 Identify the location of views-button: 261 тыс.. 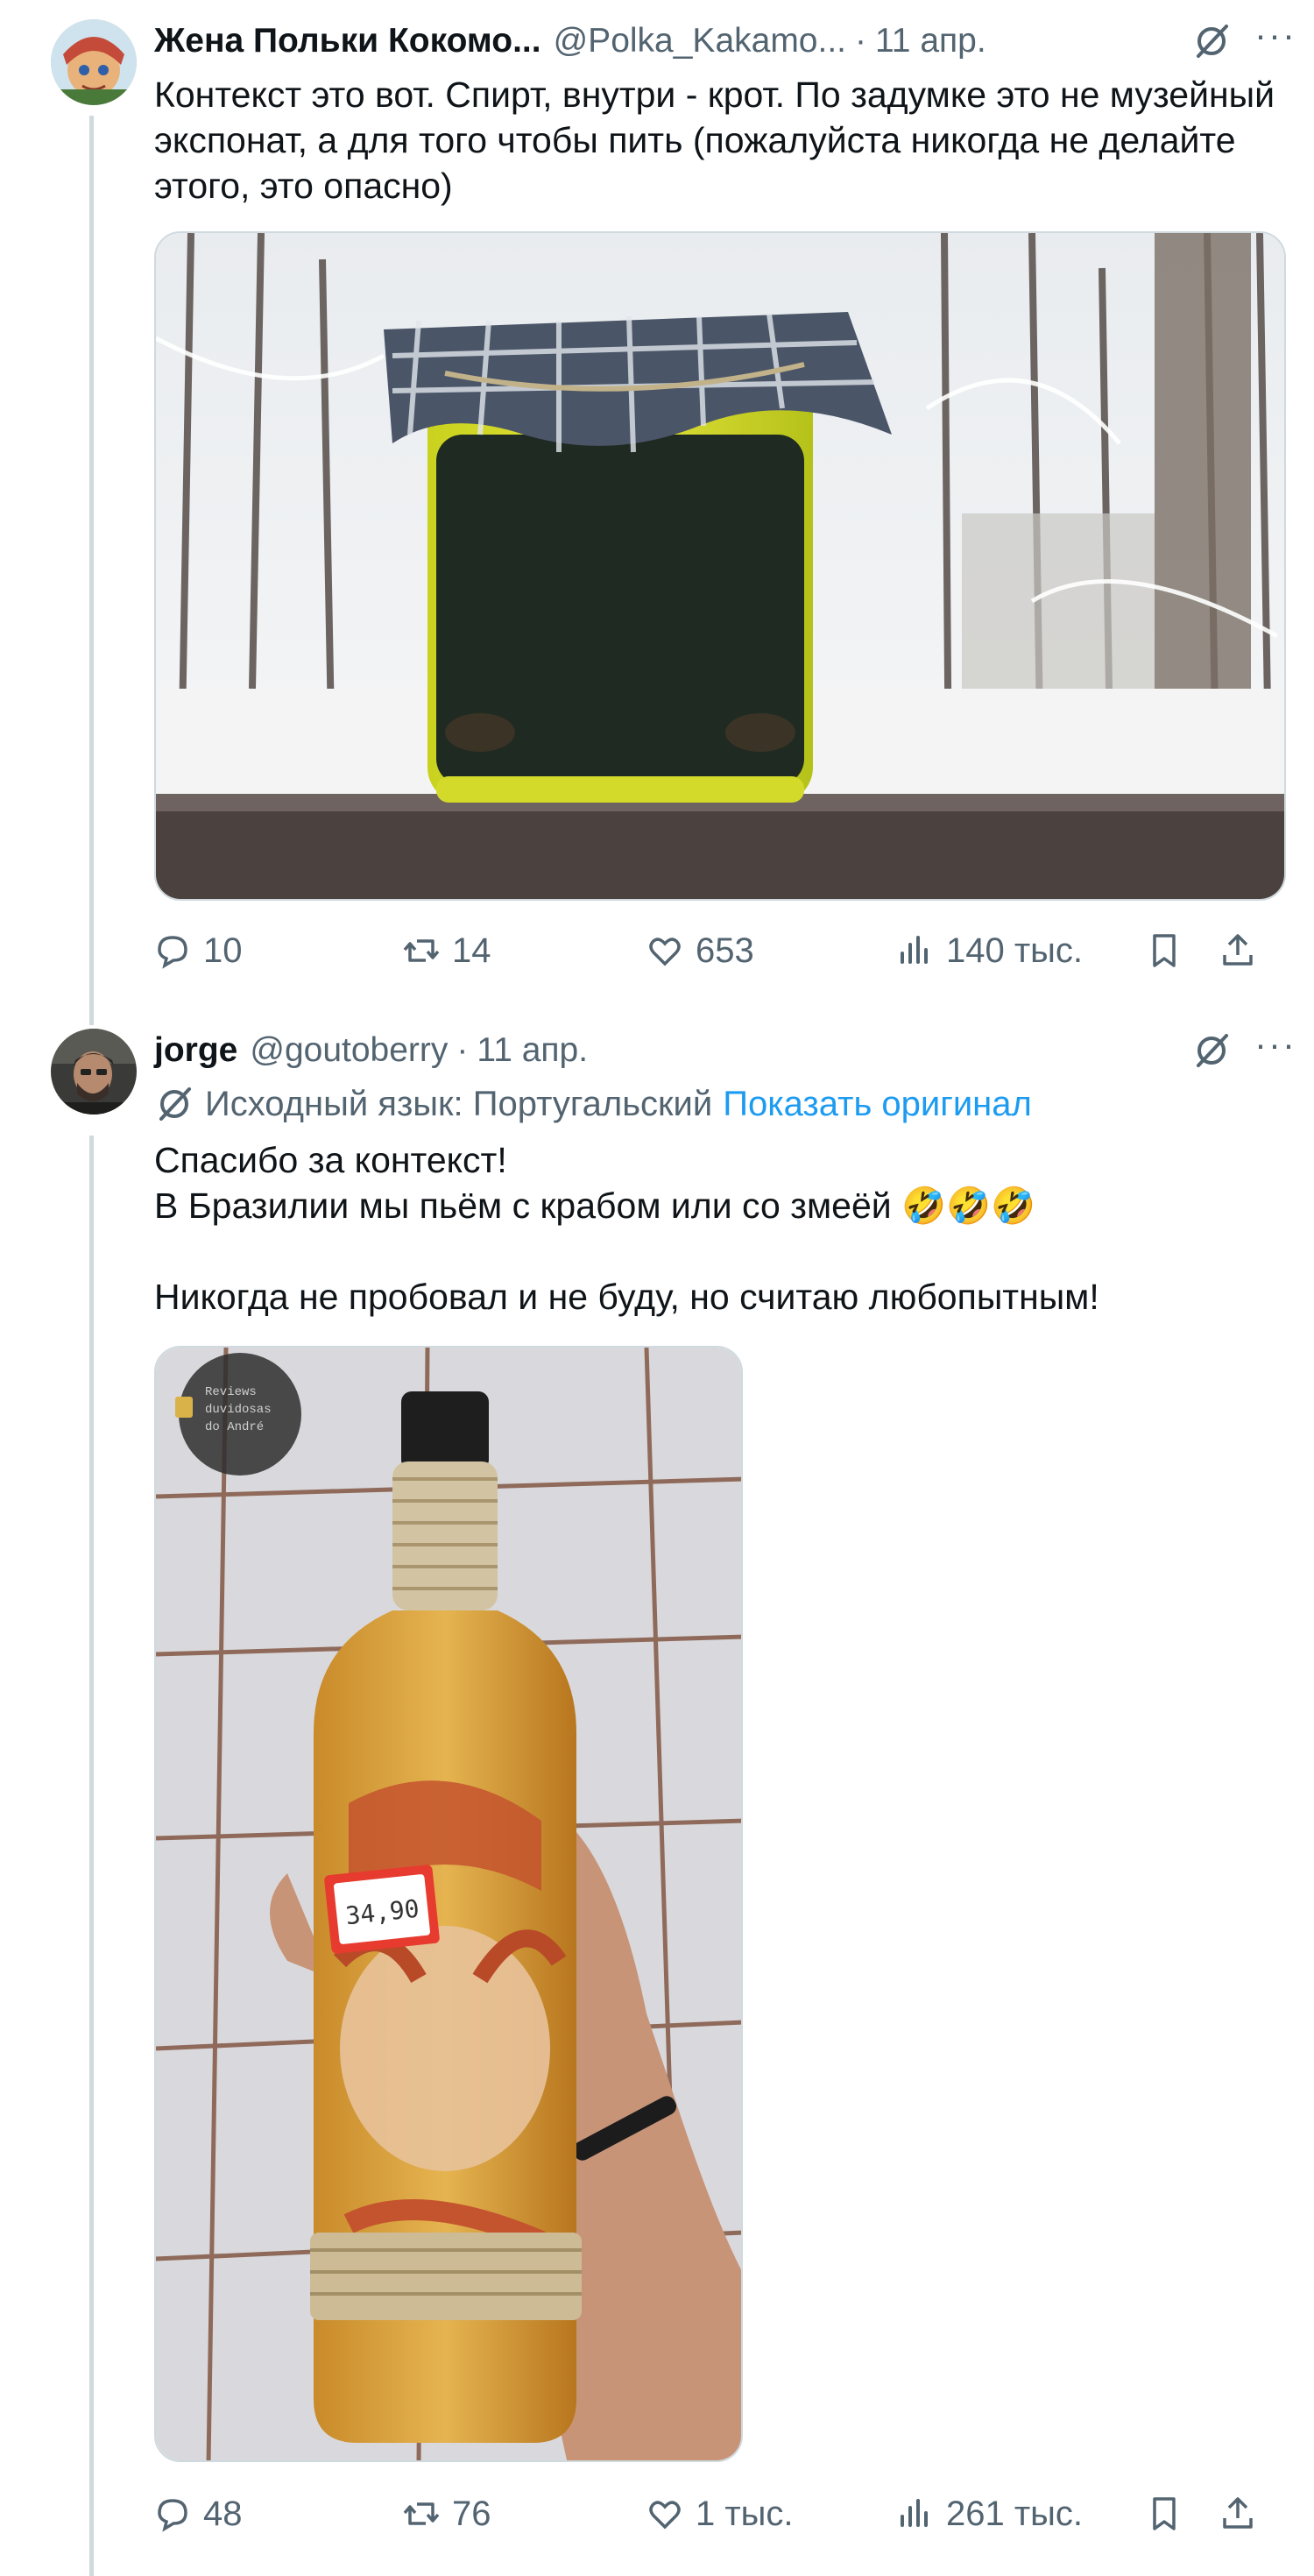
(988, 2514).